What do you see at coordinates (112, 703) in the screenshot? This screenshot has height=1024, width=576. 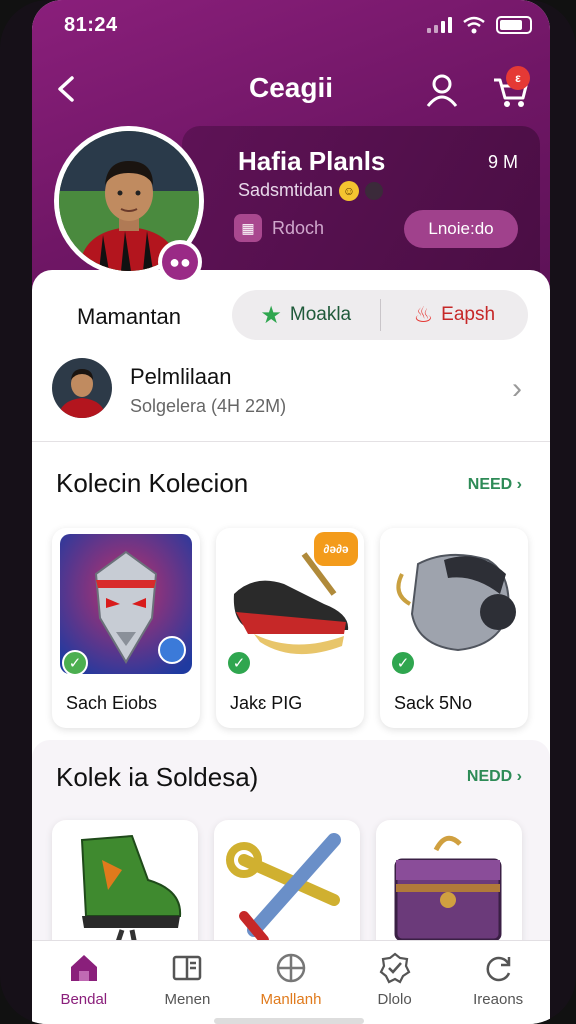 I see `card-label: Sach Eiobs` at bounding box center [112, 703].